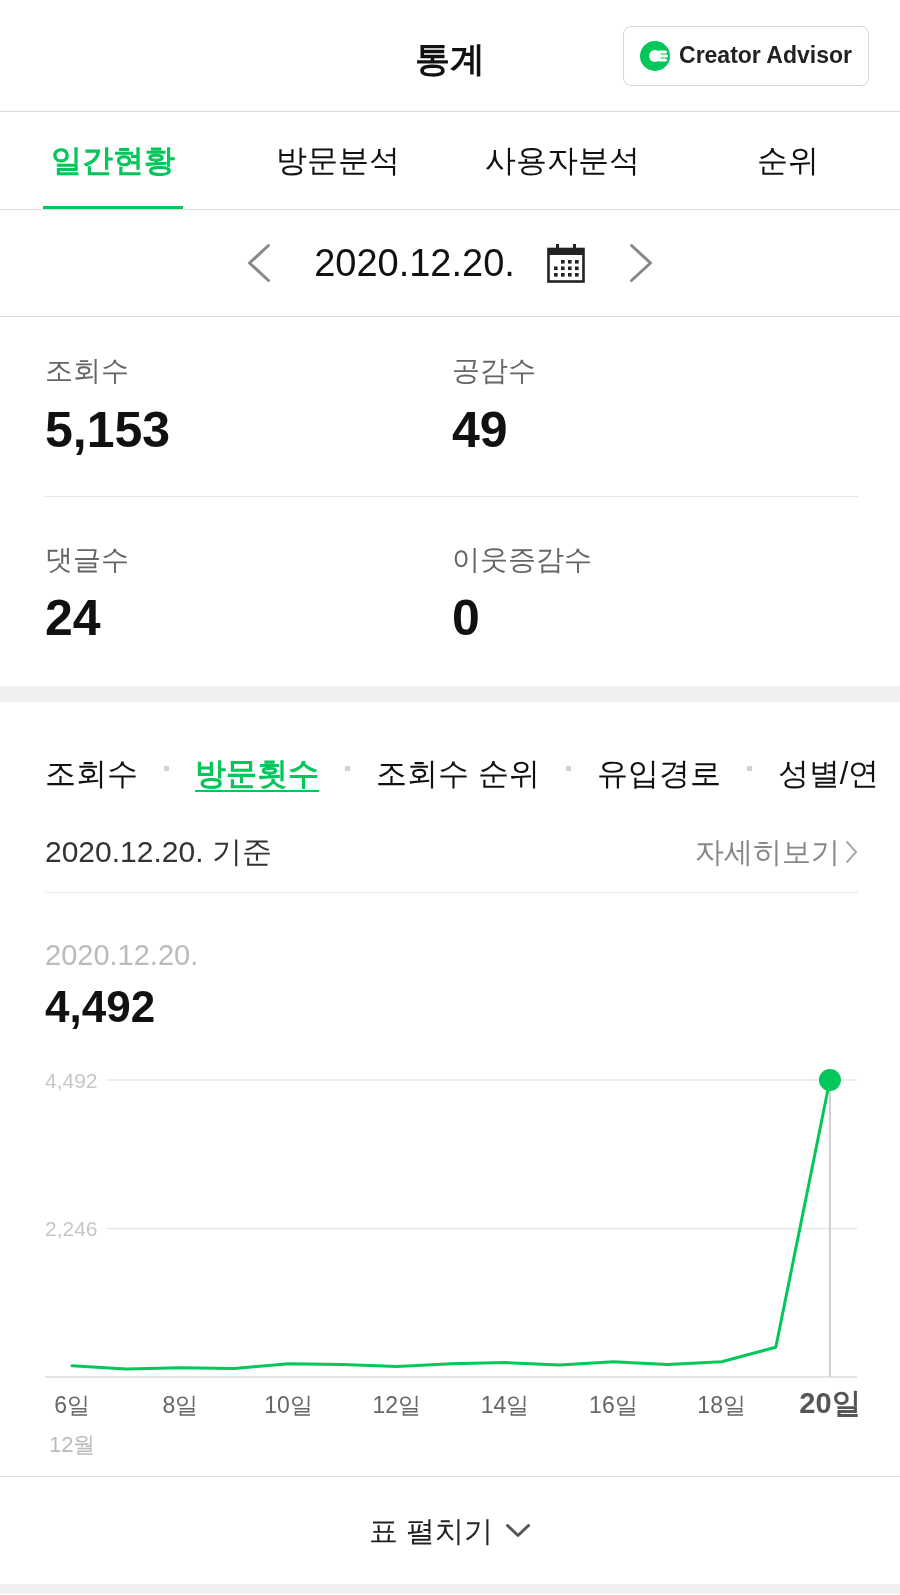 Image resolution: width=900 pixels, height=1595 pixels. What do you see at coordinates (829, 1080) in the screenshot?
I see `data-point-icon` at bounding box center [829, 1080].